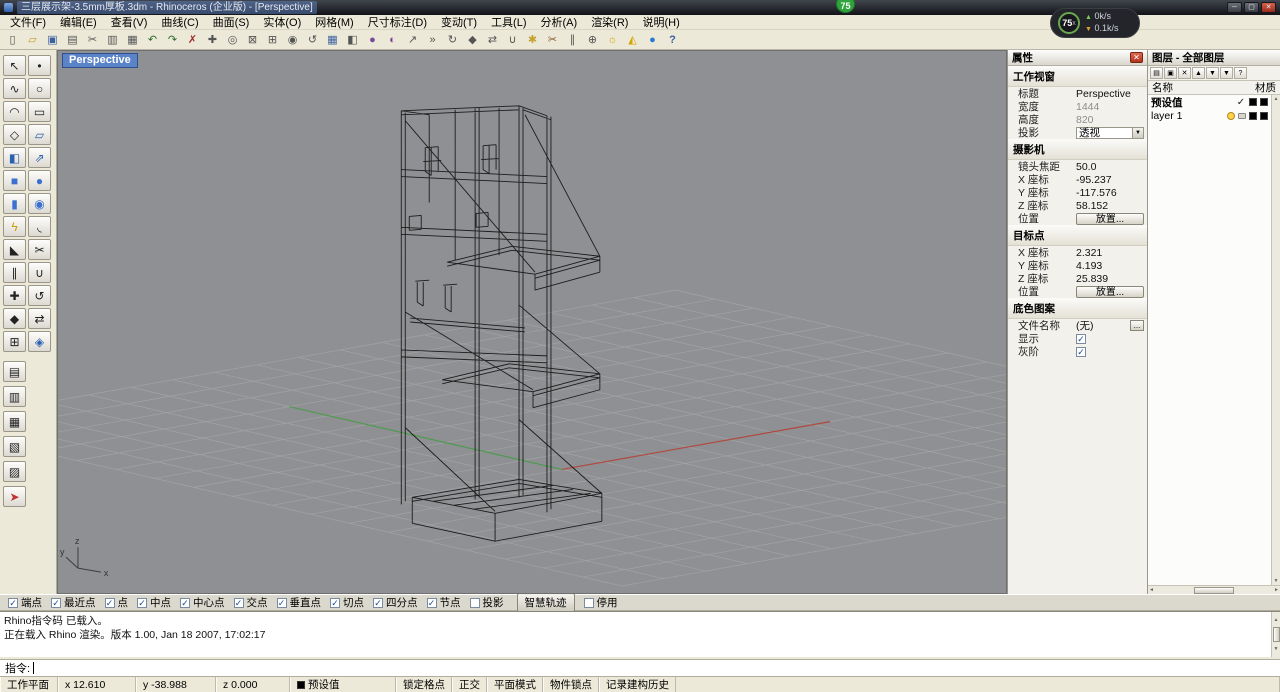 The height and width of the screenshot is (692, 1280). I want to click on display-mode-icon: ▥, so click(14, 396).